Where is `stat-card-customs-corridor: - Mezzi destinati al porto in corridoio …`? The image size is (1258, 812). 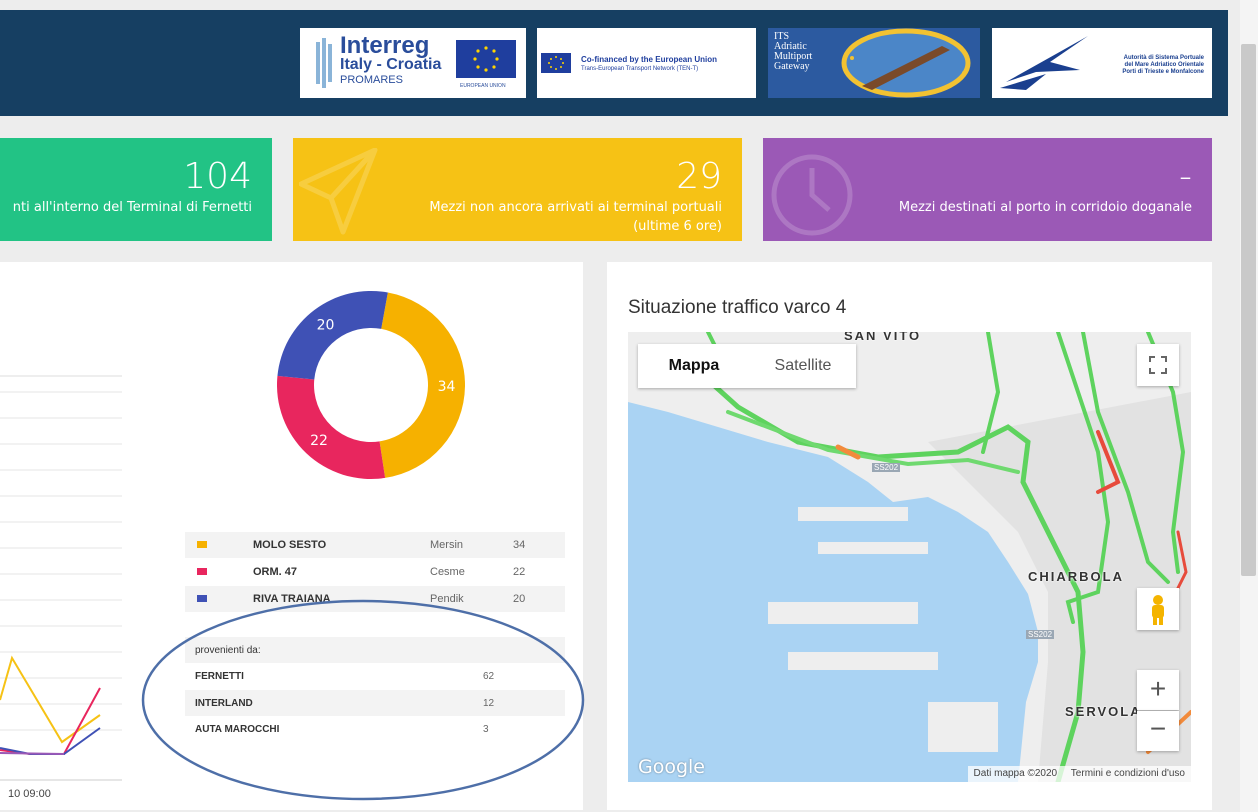
stat-card-customs-corridor: - Mezzi destinati al porto in corridoio … is located at coordinates (987, 189).